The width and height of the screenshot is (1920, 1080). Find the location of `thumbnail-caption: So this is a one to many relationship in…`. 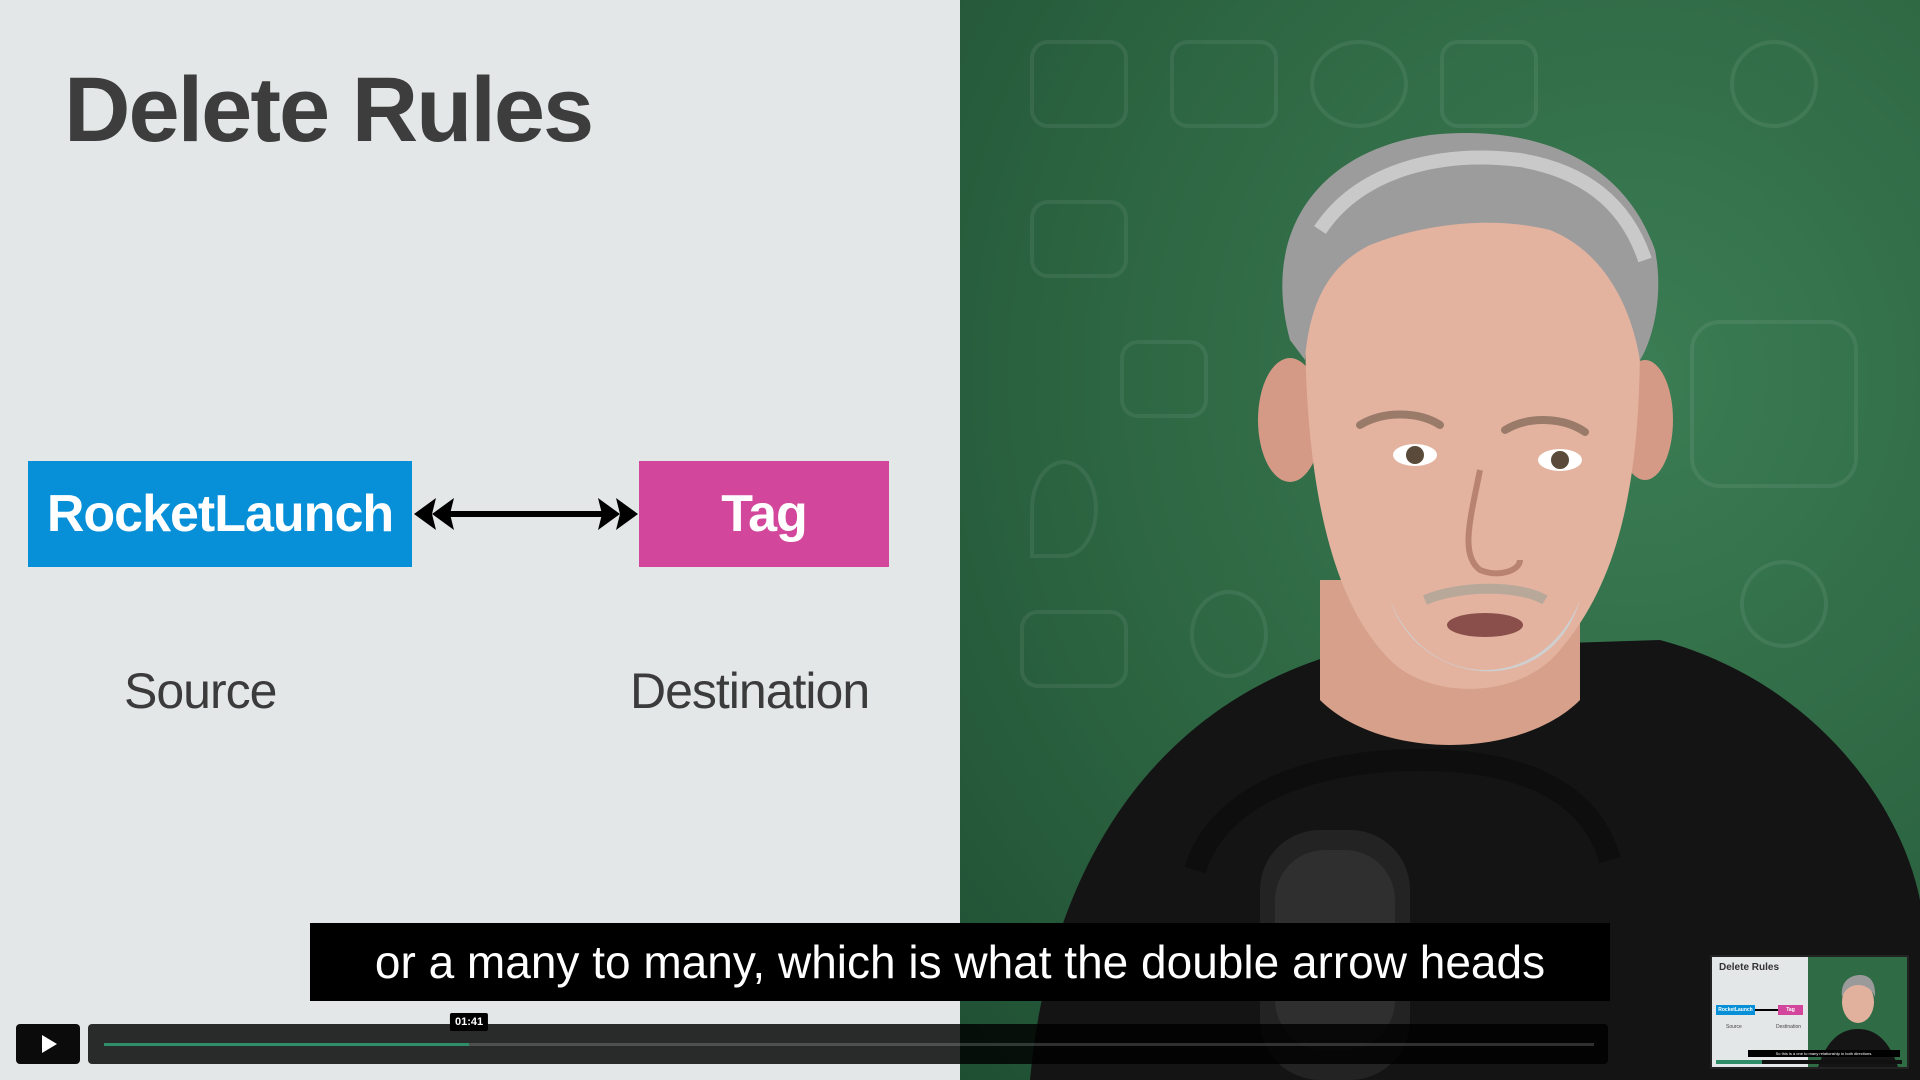

thumbnail-caption: So this is a one to many relationship in… is located at coordinates (1824, 1053).